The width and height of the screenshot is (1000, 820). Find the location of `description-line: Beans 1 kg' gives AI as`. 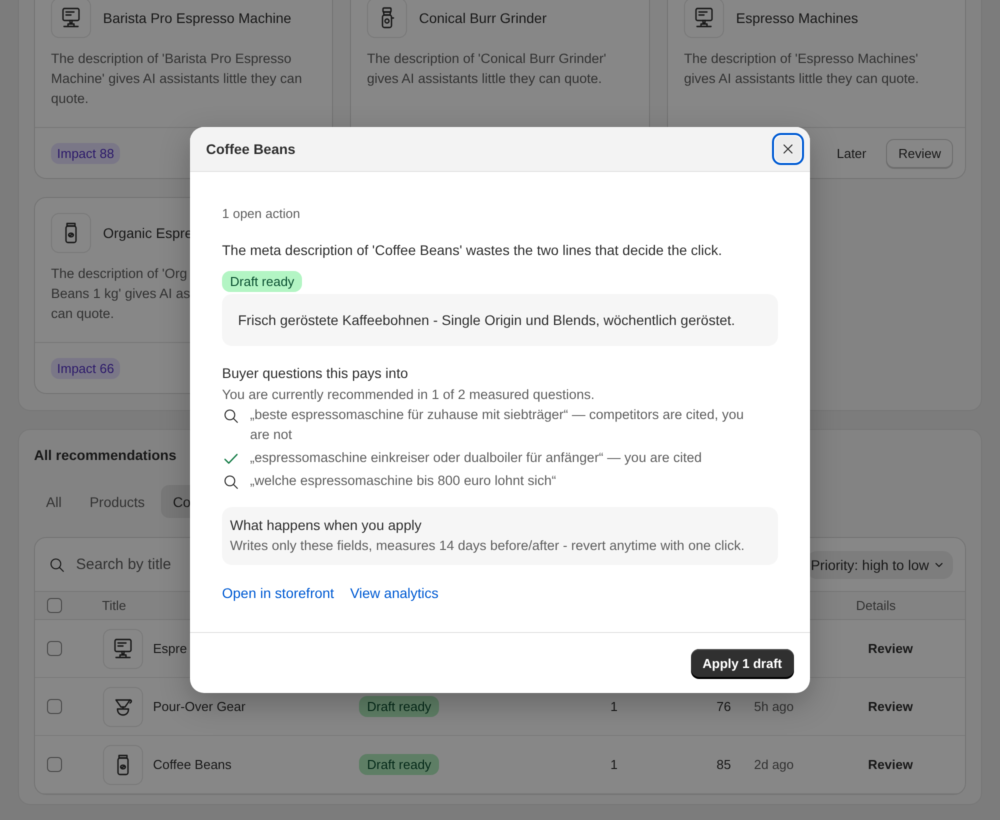

description-line: Beans 1 kg' gives AI as is located at coordinates (120, 294).